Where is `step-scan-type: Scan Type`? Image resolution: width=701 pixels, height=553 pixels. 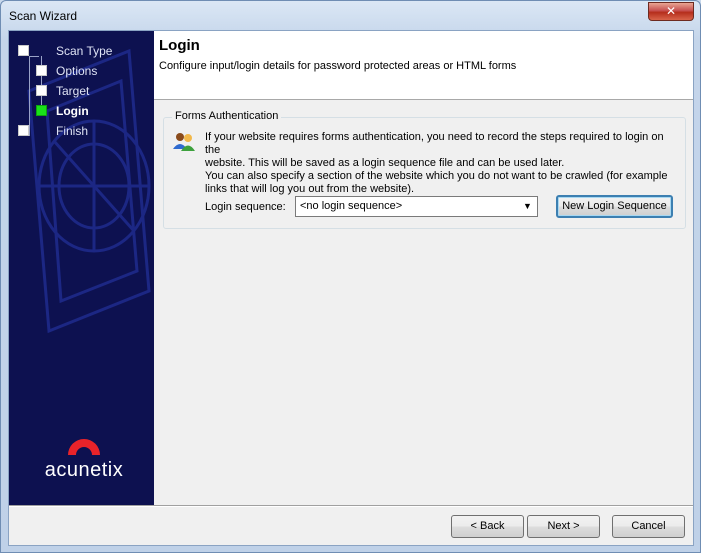
step-scan-type: Scan Type is located at coordinates (81, 52).